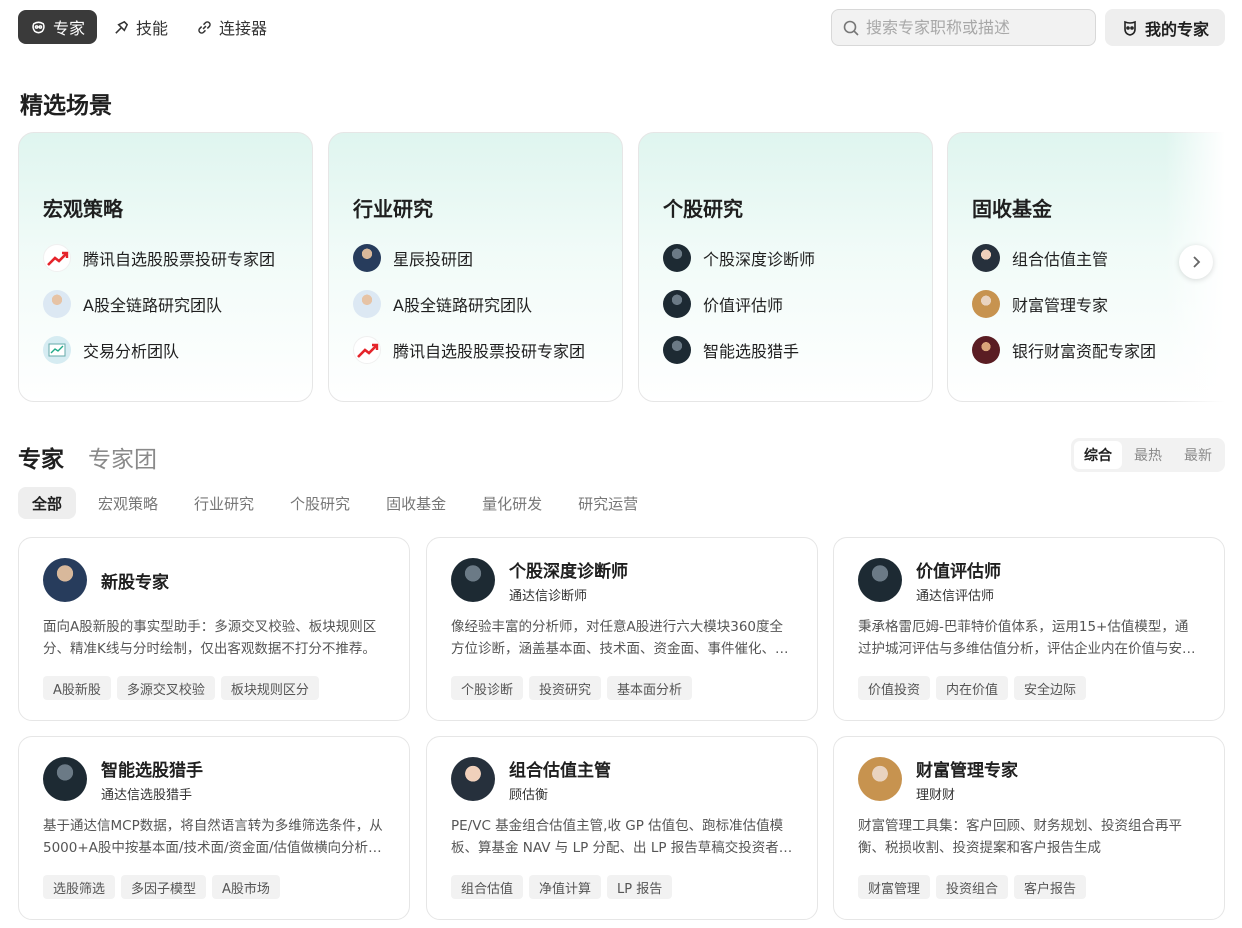 This screenshot has width=1242, height=928. I want to click on tag: 内在价值, so click(972, 688).